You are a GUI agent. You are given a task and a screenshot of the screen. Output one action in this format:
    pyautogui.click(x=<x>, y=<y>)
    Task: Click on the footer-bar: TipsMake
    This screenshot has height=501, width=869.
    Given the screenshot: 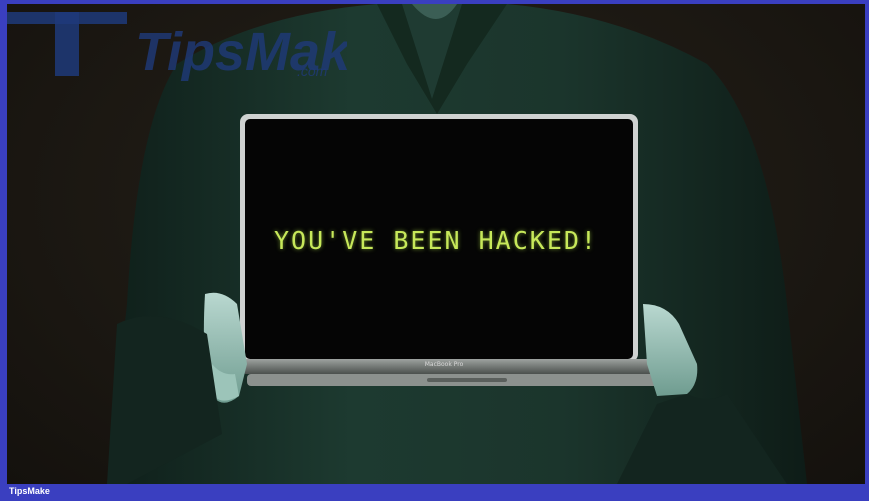 What is the action you would take?
    pyautogui.click(x=434, y=492)
    